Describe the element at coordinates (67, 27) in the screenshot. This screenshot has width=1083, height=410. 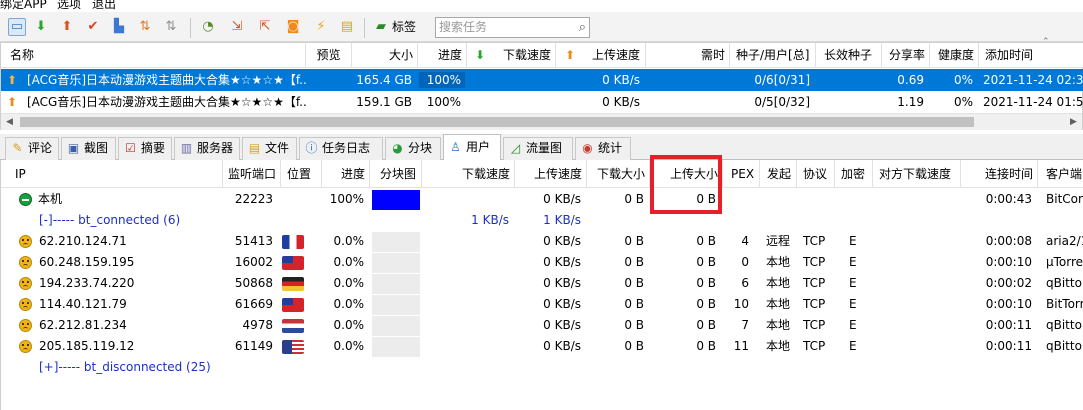
I see `upload-icon: ⬆` at that location.